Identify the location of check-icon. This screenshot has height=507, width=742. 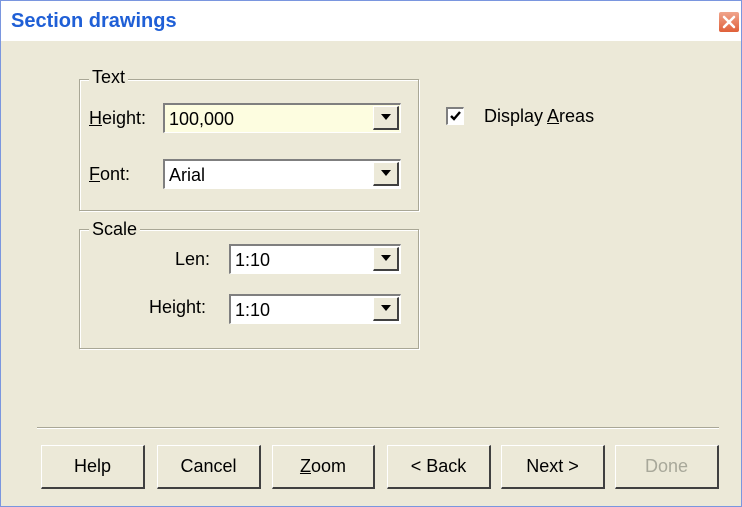
(455, 116).